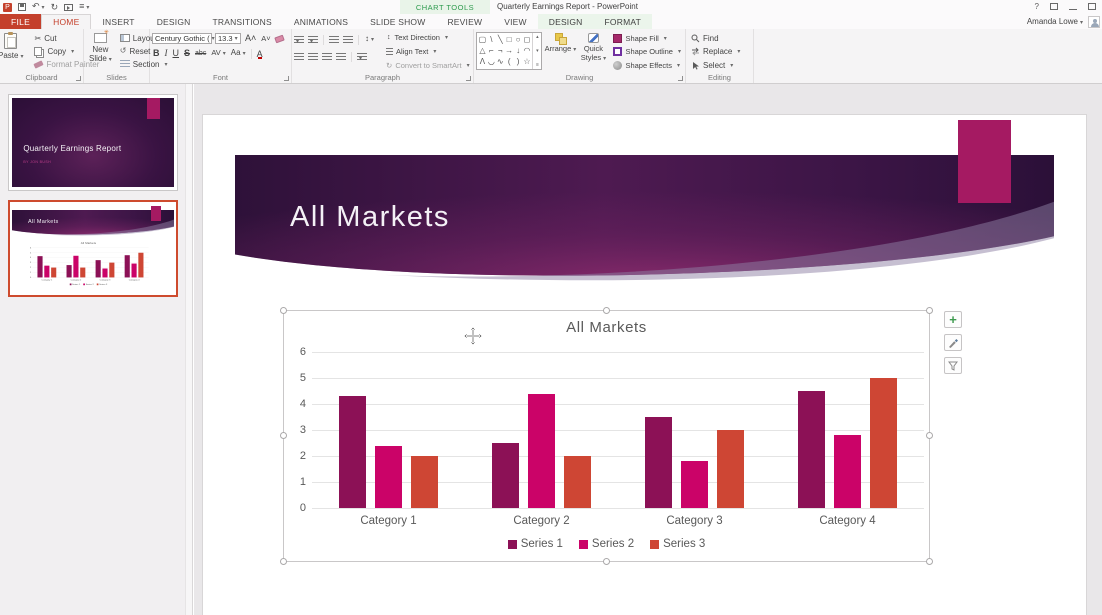 This screenshot has width=1102, height=615. I want to click on chart-legend: Series 1 Series 2 Series 3, so click(606, 544).